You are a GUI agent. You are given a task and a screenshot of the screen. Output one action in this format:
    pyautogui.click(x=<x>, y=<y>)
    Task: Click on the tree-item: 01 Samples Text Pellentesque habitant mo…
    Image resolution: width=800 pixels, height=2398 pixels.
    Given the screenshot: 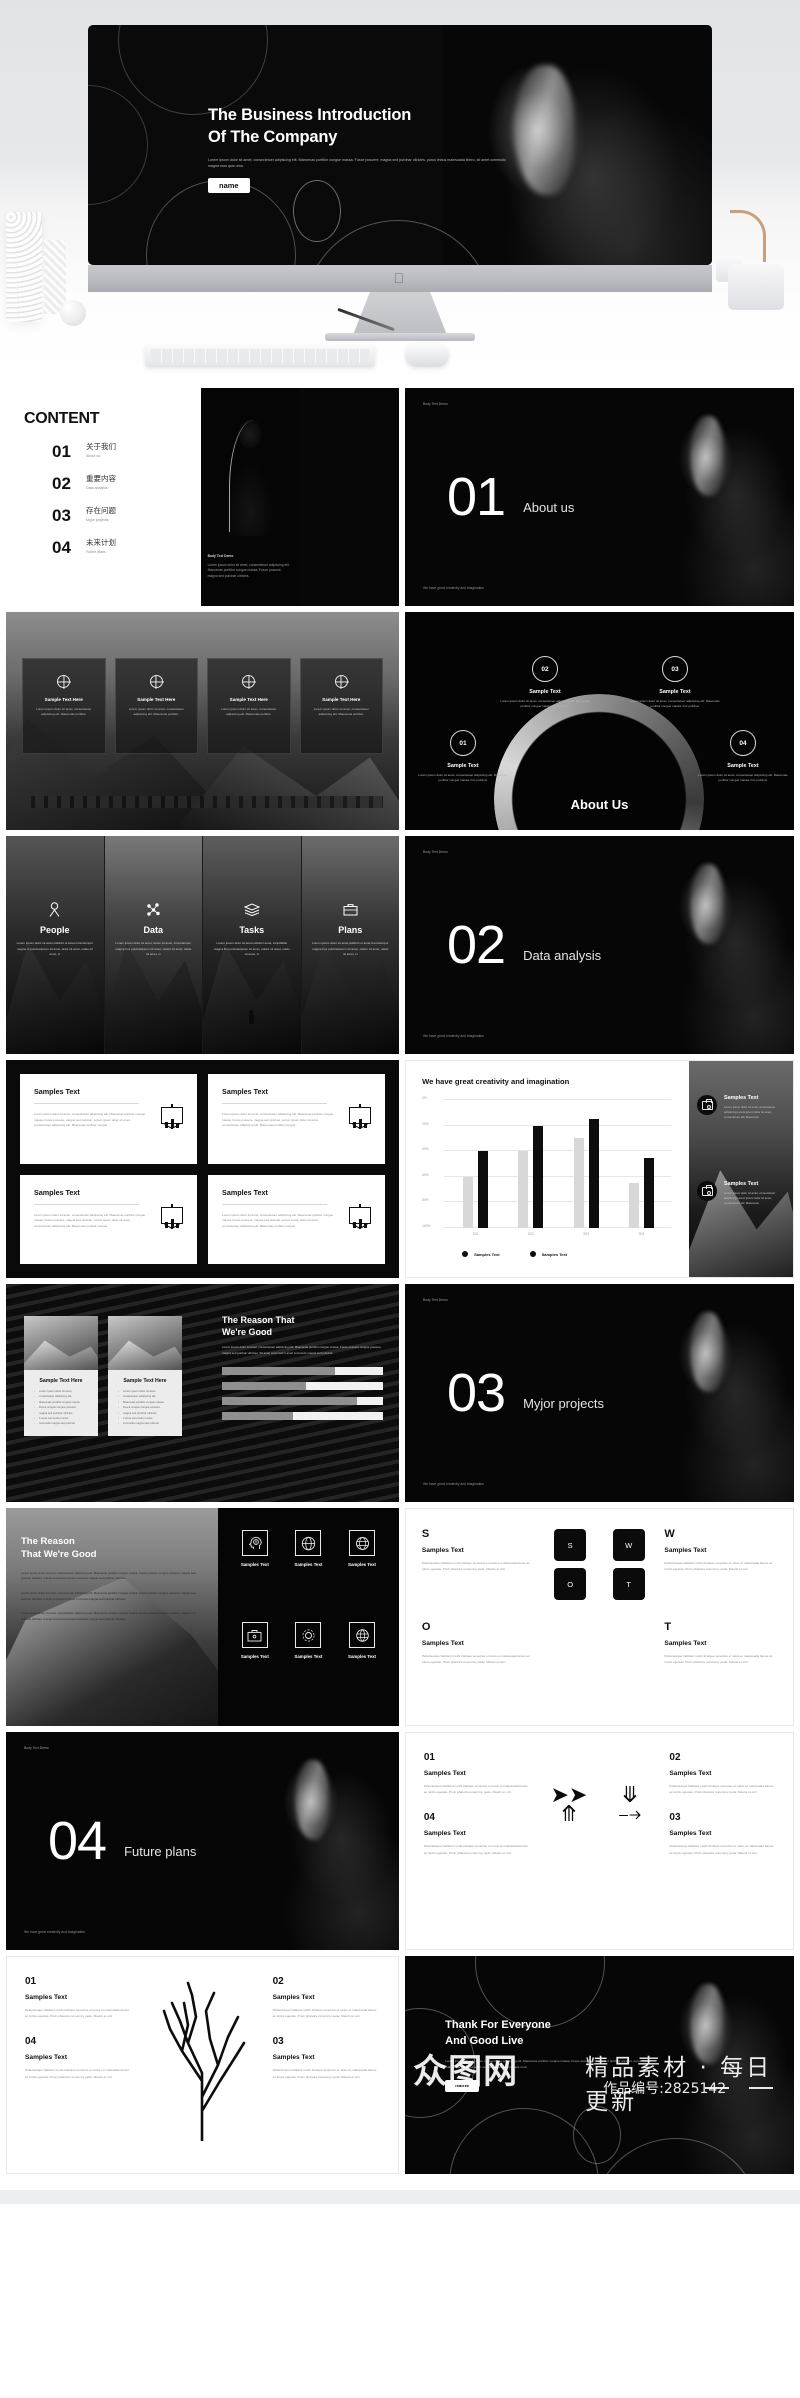 What is the action you would take?
    pyautogui.click(x=79, y=1998)
    